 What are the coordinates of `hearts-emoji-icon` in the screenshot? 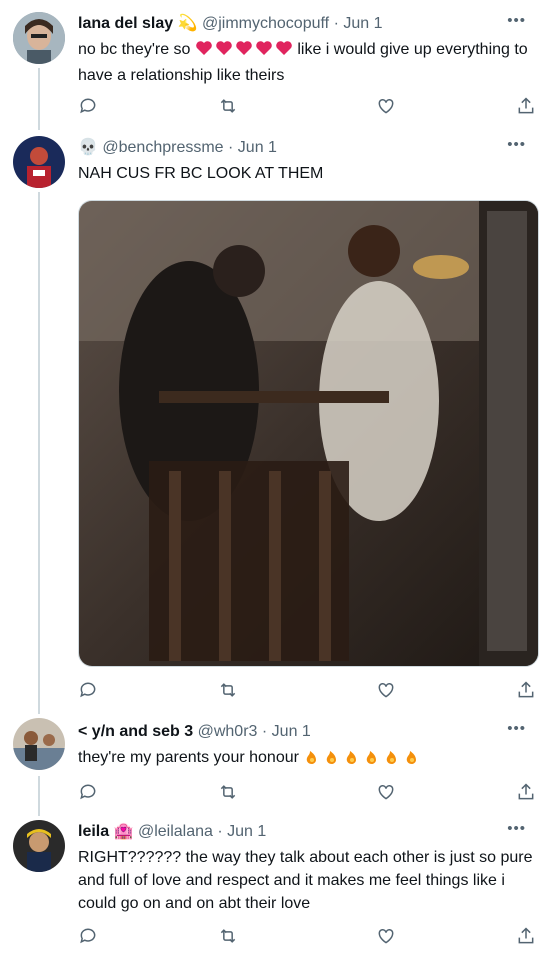 It's located at (244, 51).